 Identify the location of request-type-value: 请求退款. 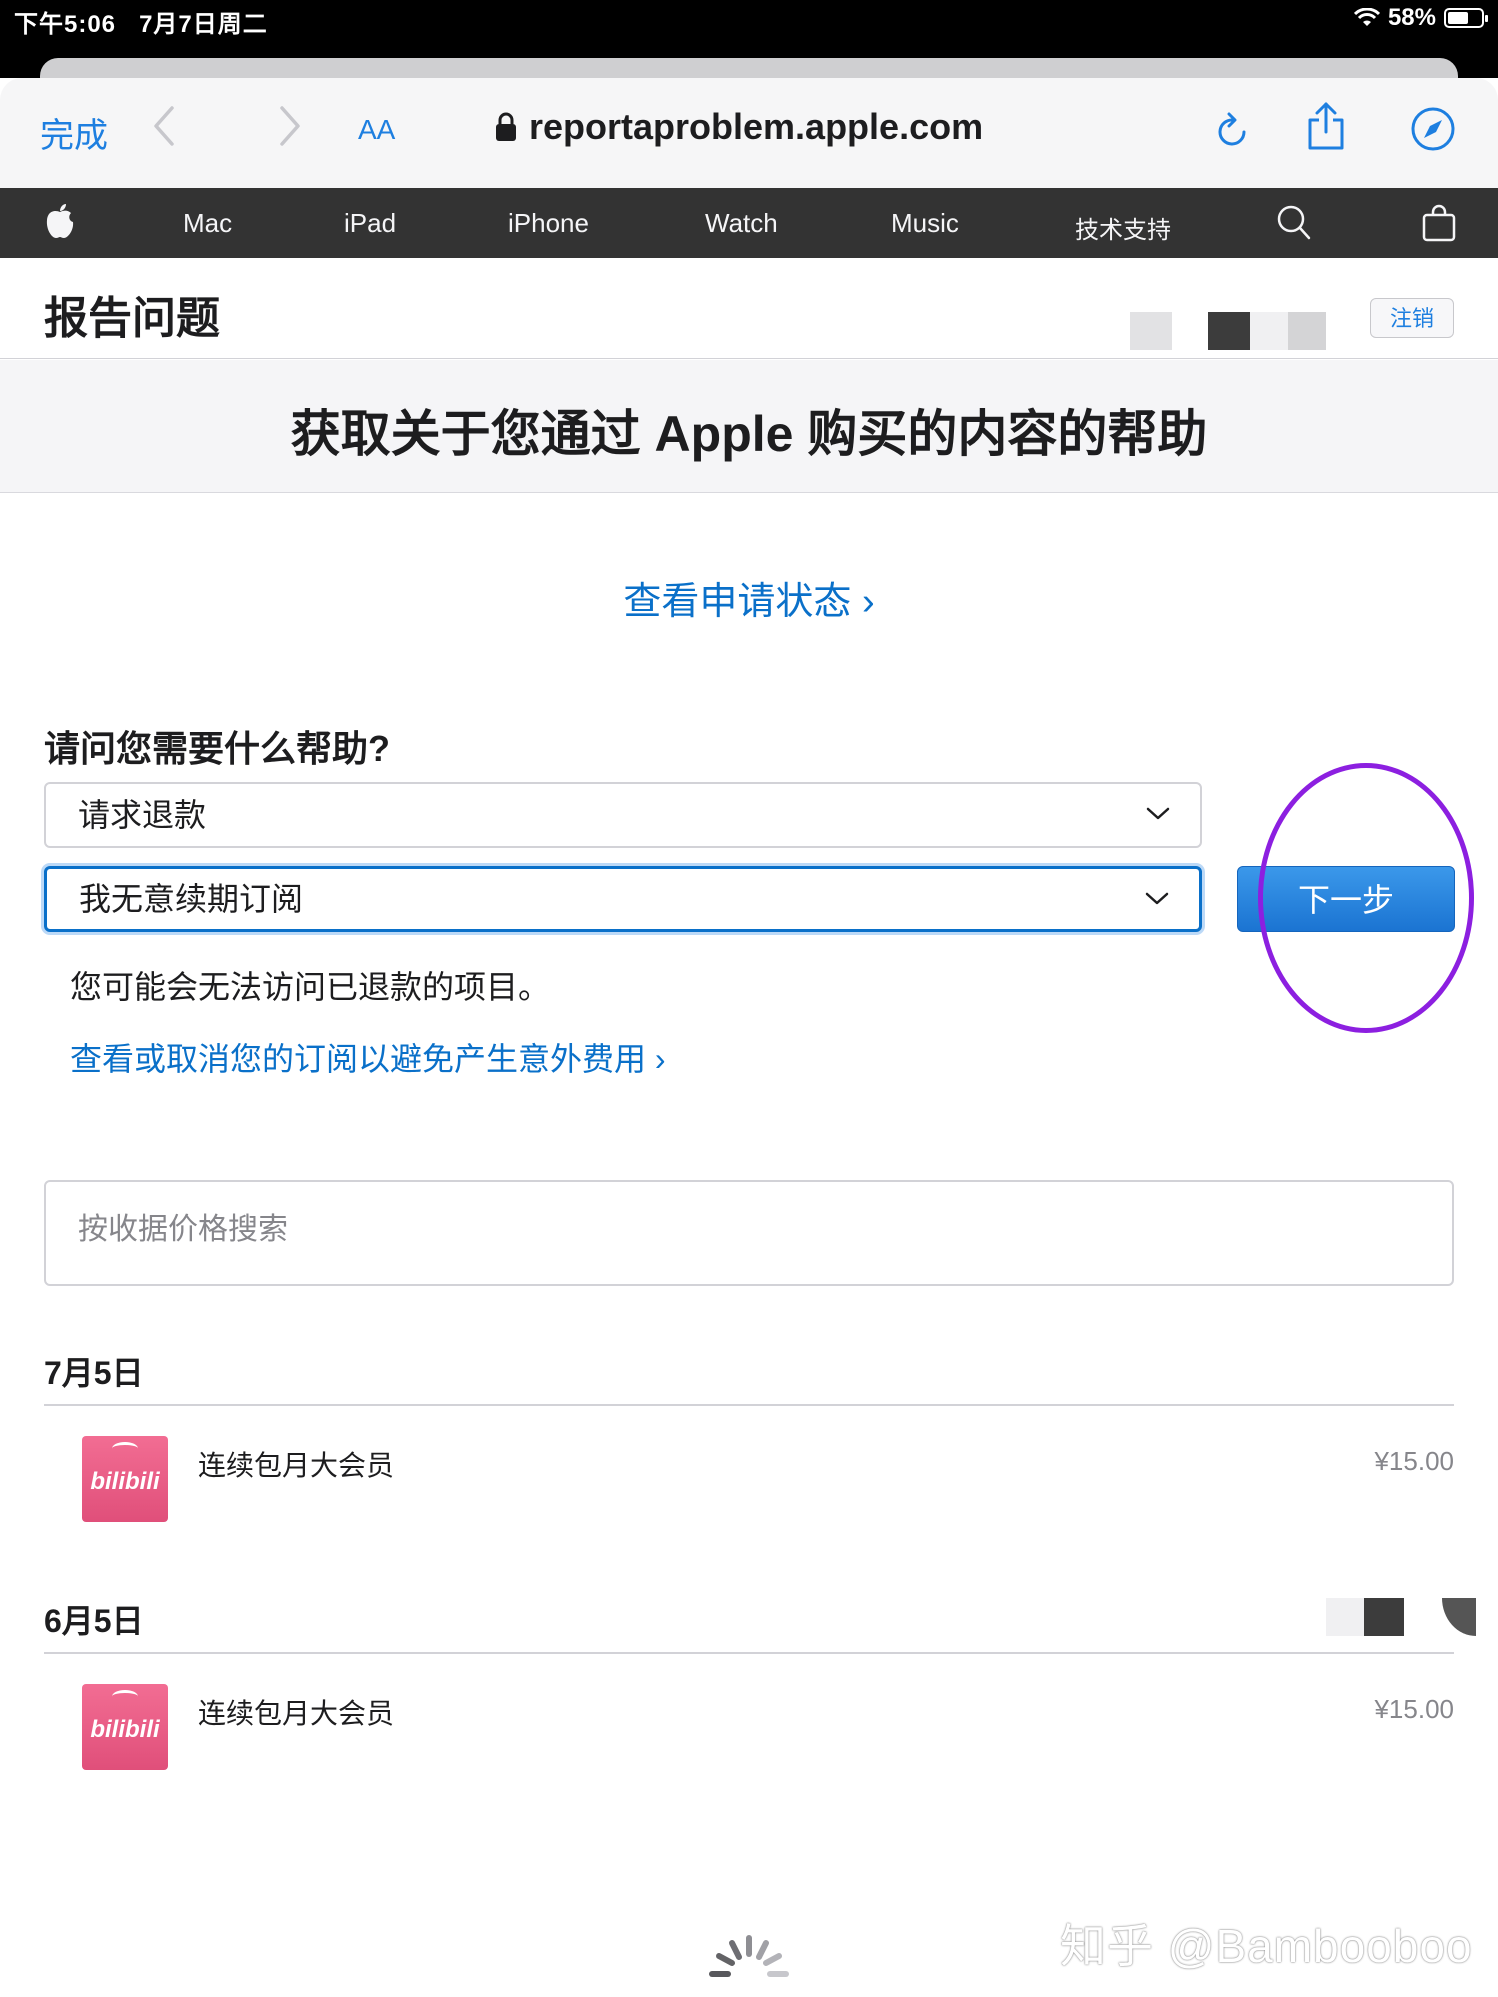
(142, 815).